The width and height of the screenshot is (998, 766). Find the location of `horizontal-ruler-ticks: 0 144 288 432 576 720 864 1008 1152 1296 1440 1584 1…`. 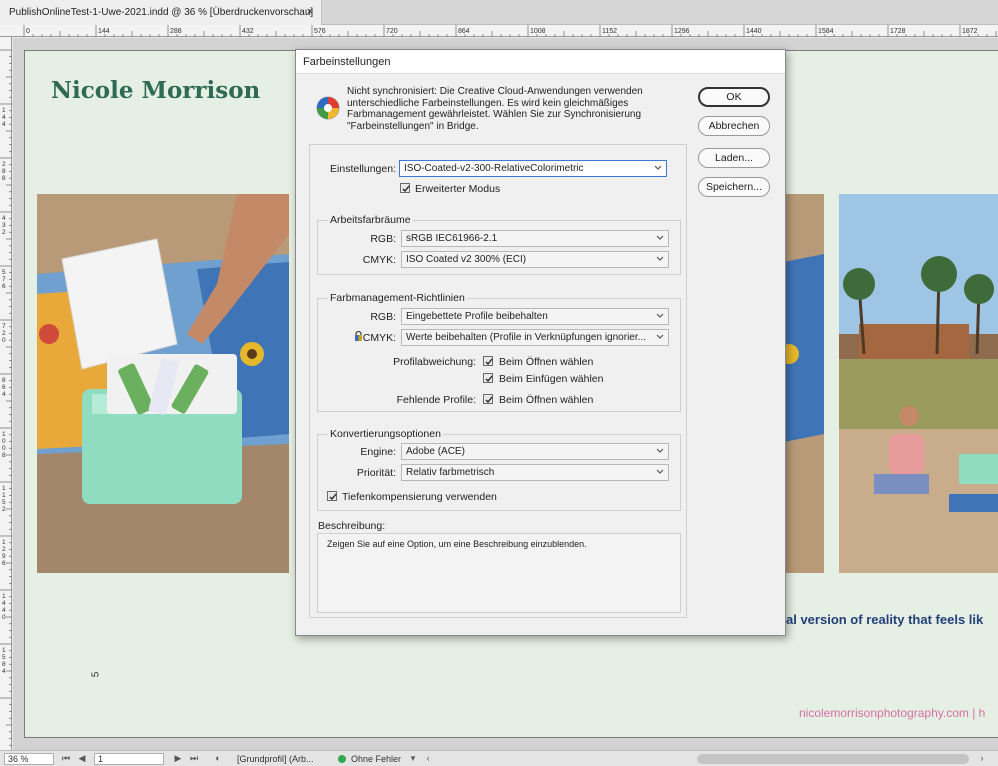

horizontal-ruler-ticks: 0 144 288 432 576 720 864 1008 1152 1296 1440 1584 1… is located at coordinates (510, 31).